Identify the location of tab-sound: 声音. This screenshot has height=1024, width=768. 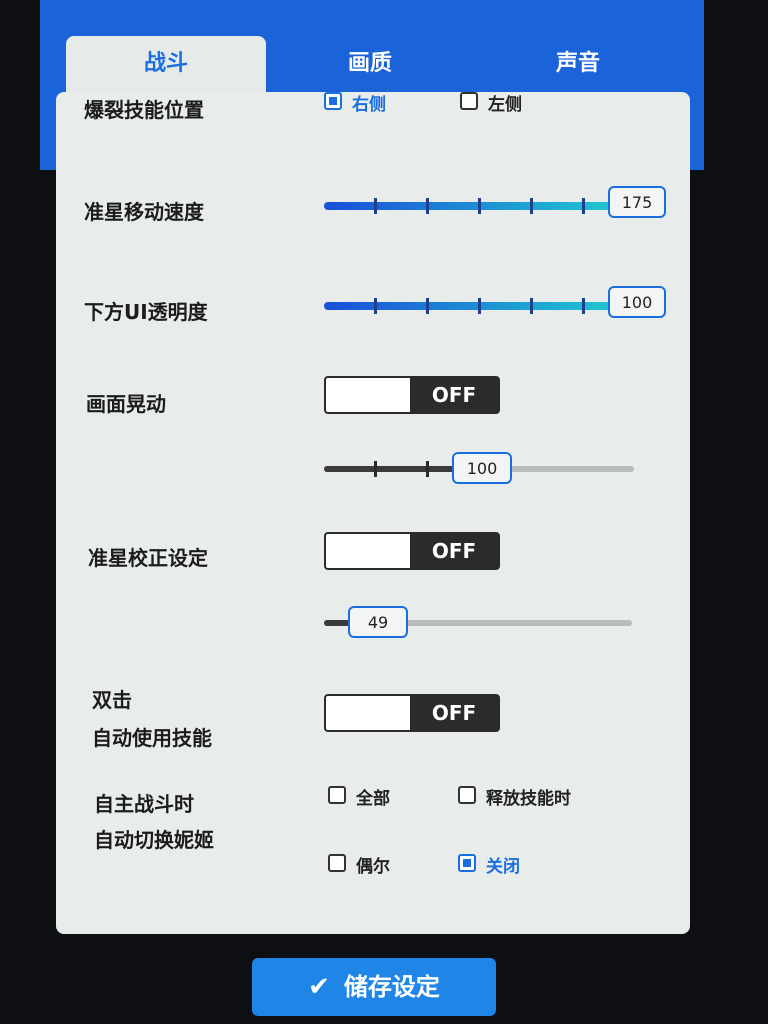
(578, 64).